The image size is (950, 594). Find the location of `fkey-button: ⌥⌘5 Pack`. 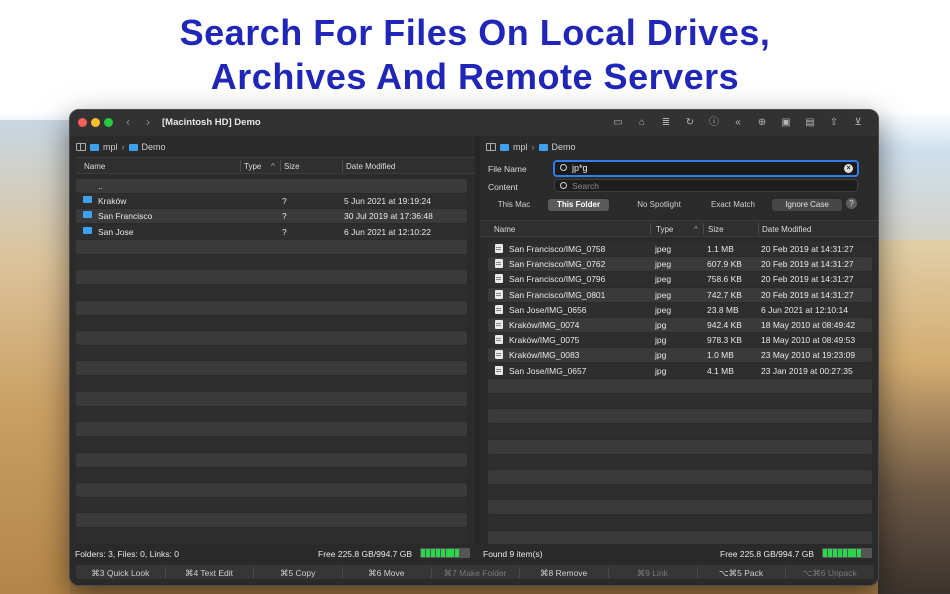

fkey-button: ⌥⌘5 Pack is located at coordinates (741, 573).